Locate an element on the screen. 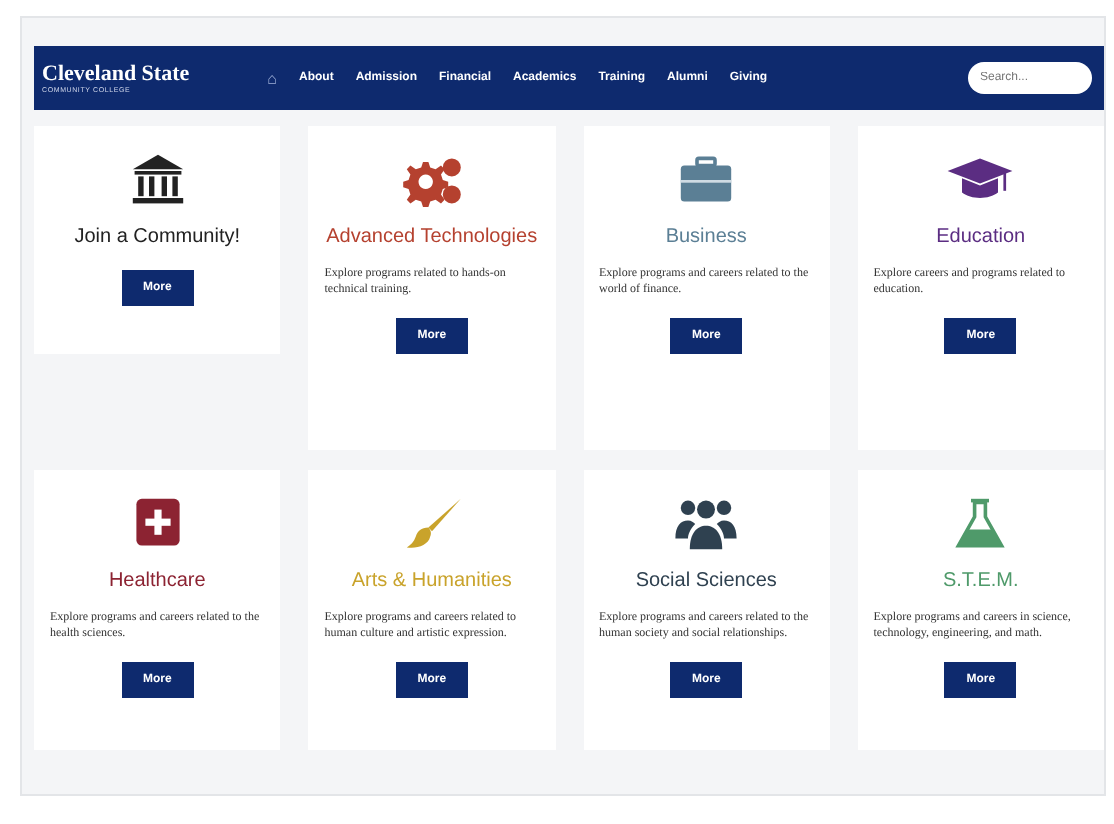 The image size is (1114, 824). card-title: Arts & Humanities is located at coordinates (431, 581).